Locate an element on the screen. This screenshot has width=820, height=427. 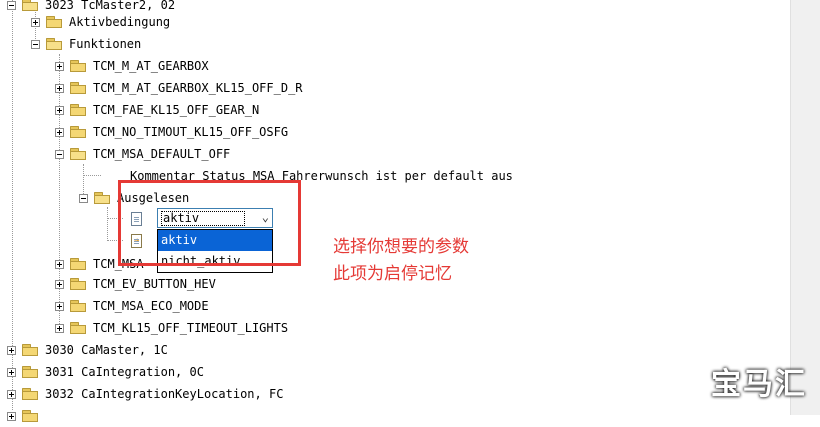
watermark-logo: 宝马汇 is located at coordinates (759, 384).